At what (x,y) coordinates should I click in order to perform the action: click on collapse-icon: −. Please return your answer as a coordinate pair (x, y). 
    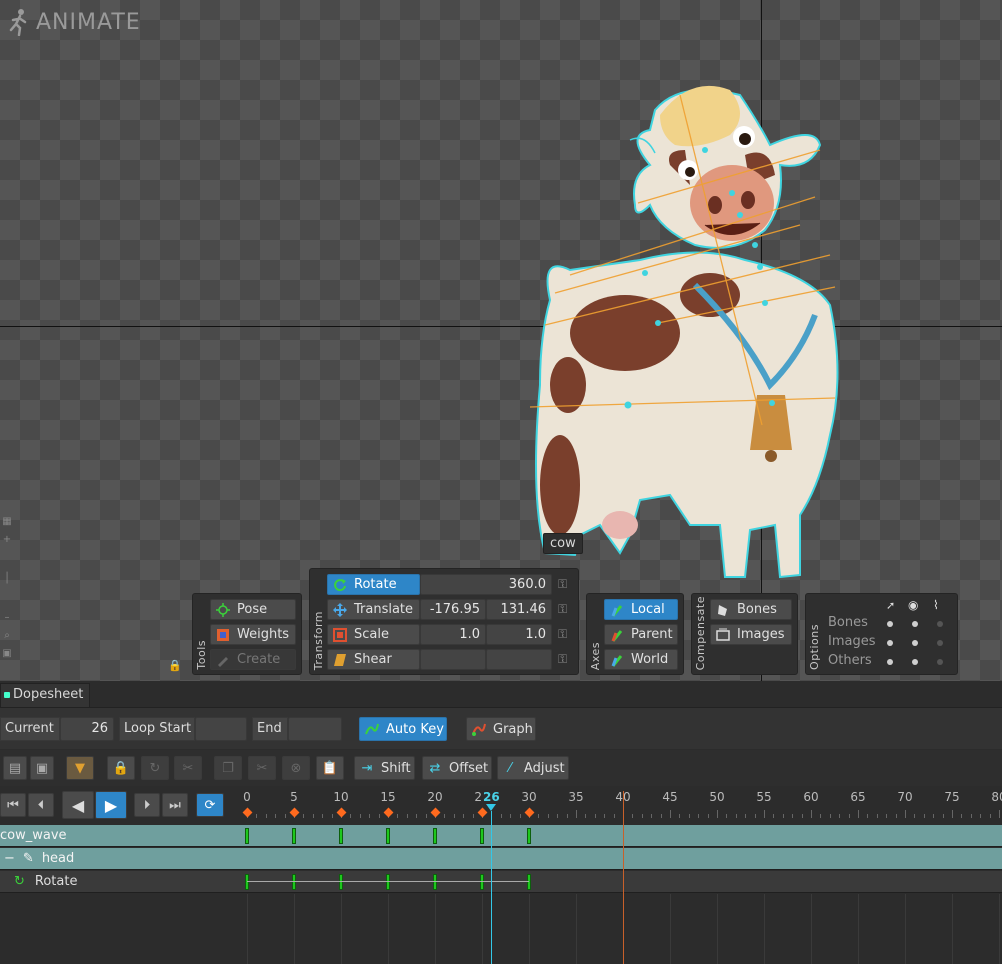
    Looking at the image, I should click on (9, 858).